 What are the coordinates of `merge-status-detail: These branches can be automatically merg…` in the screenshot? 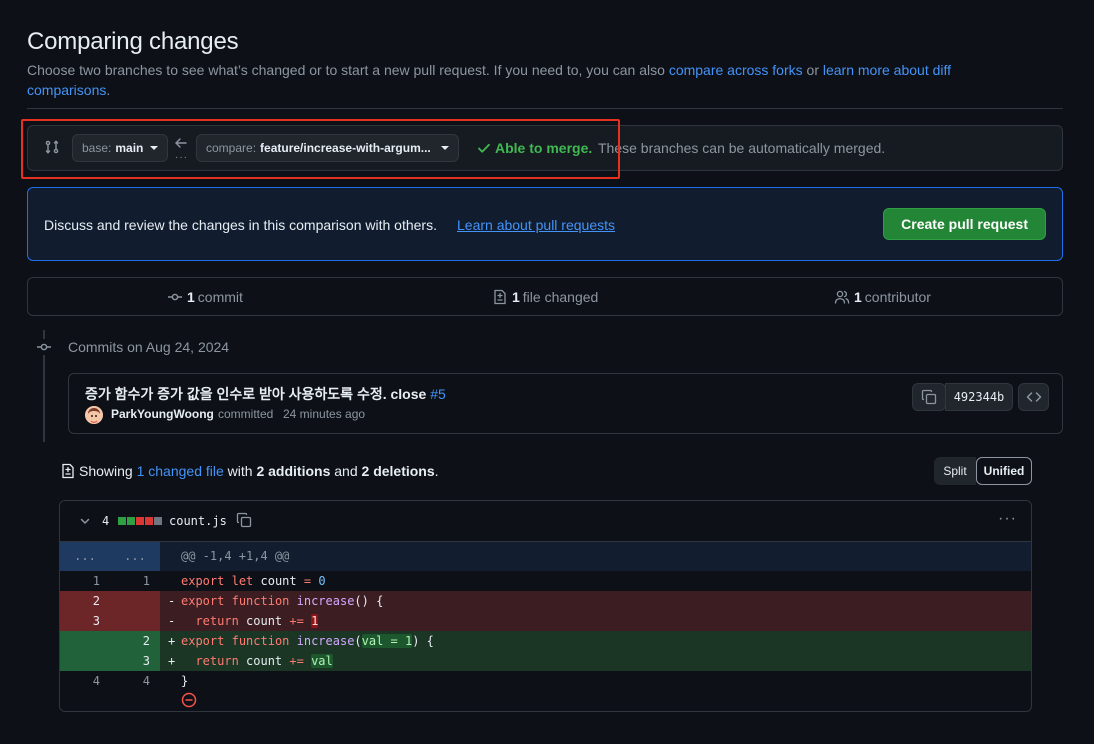 It's located at (742, 148).